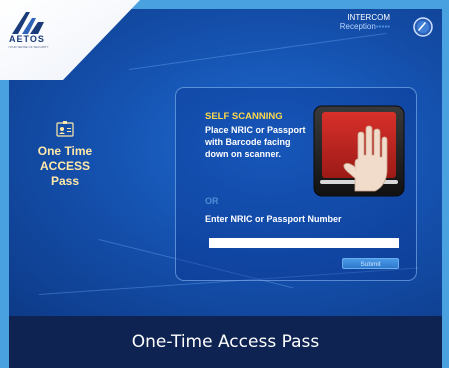 Image resolution: width=449 pixels, height=368 pixels. What do you see at coordinates (64, 166) in the screenshot?
I see `pass-type-line2: ACCESS` at bounding box center [64, 166].